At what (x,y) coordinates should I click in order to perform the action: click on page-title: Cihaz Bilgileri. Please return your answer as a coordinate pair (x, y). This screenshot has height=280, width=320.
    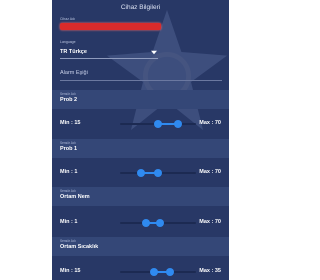
    Looking at the image, I should click on (140, 7).